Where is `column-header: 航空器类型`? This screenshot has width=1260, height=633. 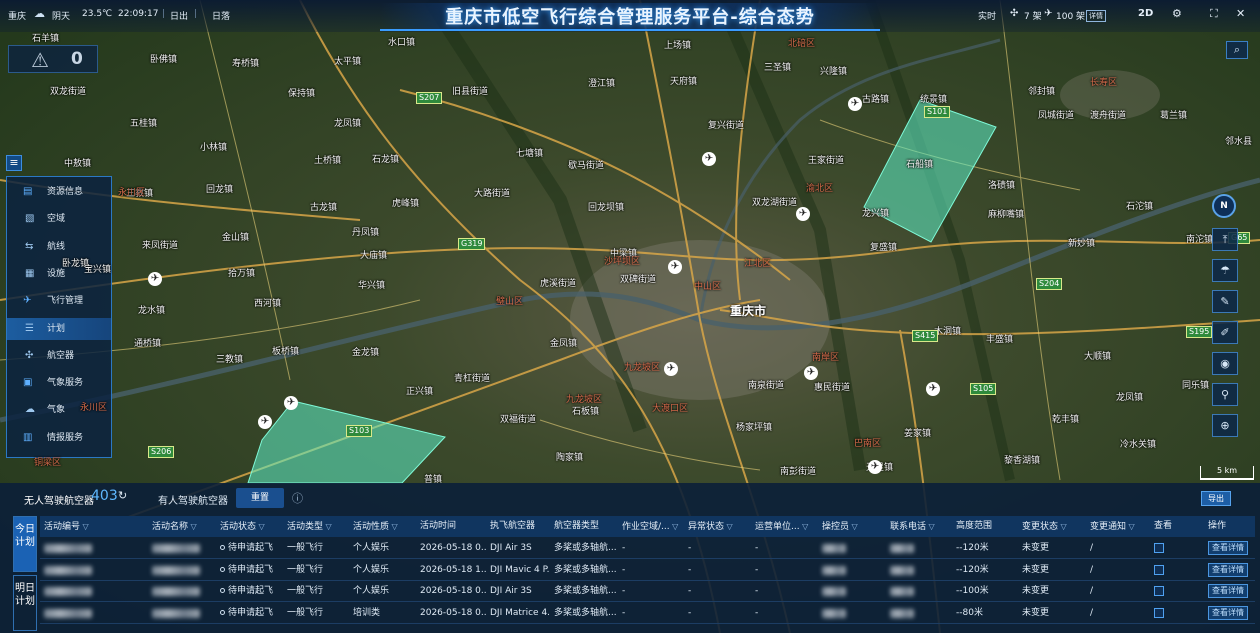
column-header: 航空器类型 is located at coordinates (584, 526).